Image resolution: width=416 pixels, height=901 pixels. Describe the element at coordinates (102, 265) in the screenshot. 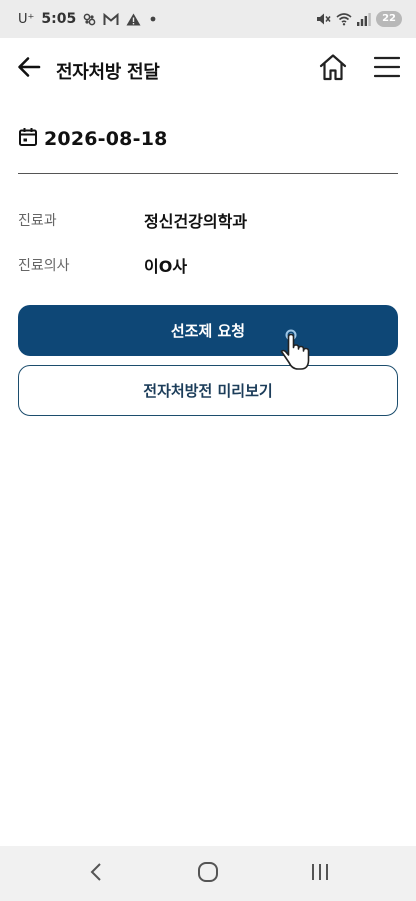

I see `doctor-row: 진료의사 이O사` at that location.